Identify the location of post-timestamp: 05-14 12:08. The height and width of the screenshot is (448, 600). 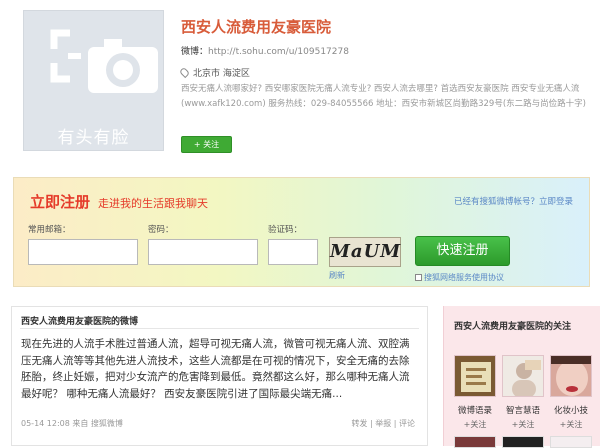
(45, 423).